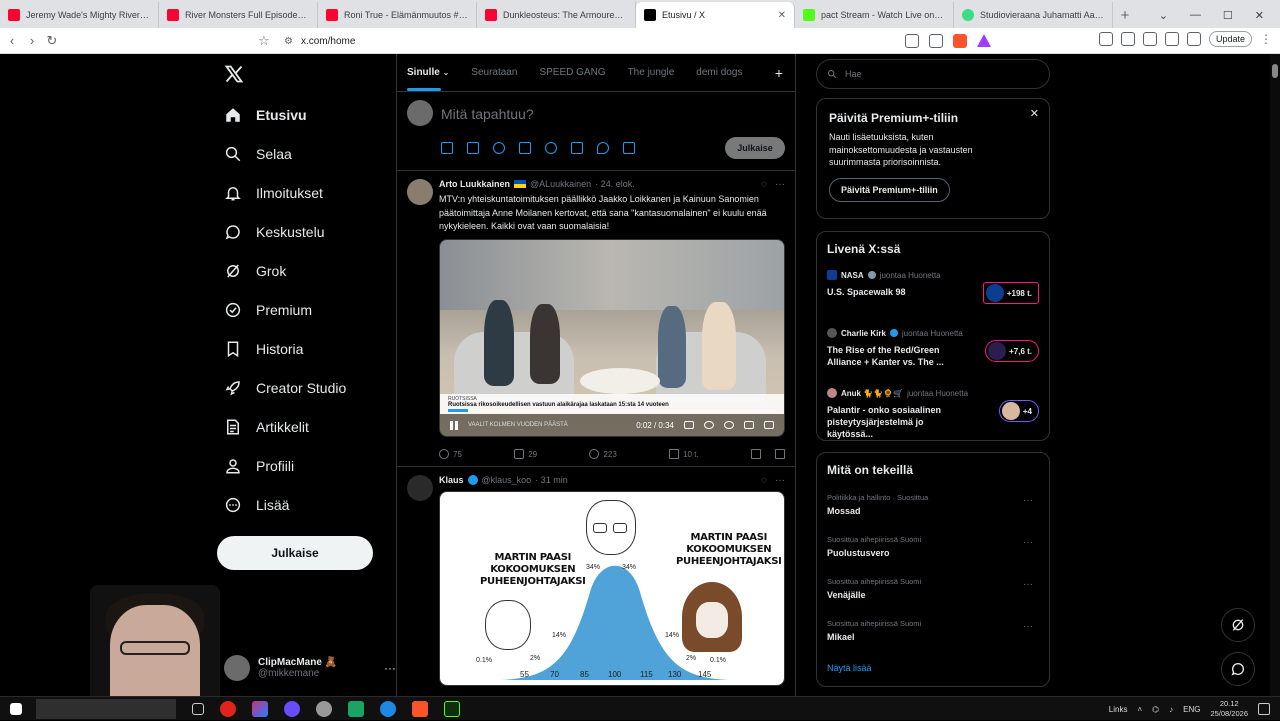  I want to click on live-badge: +7,6 t., so click(1012, 351).